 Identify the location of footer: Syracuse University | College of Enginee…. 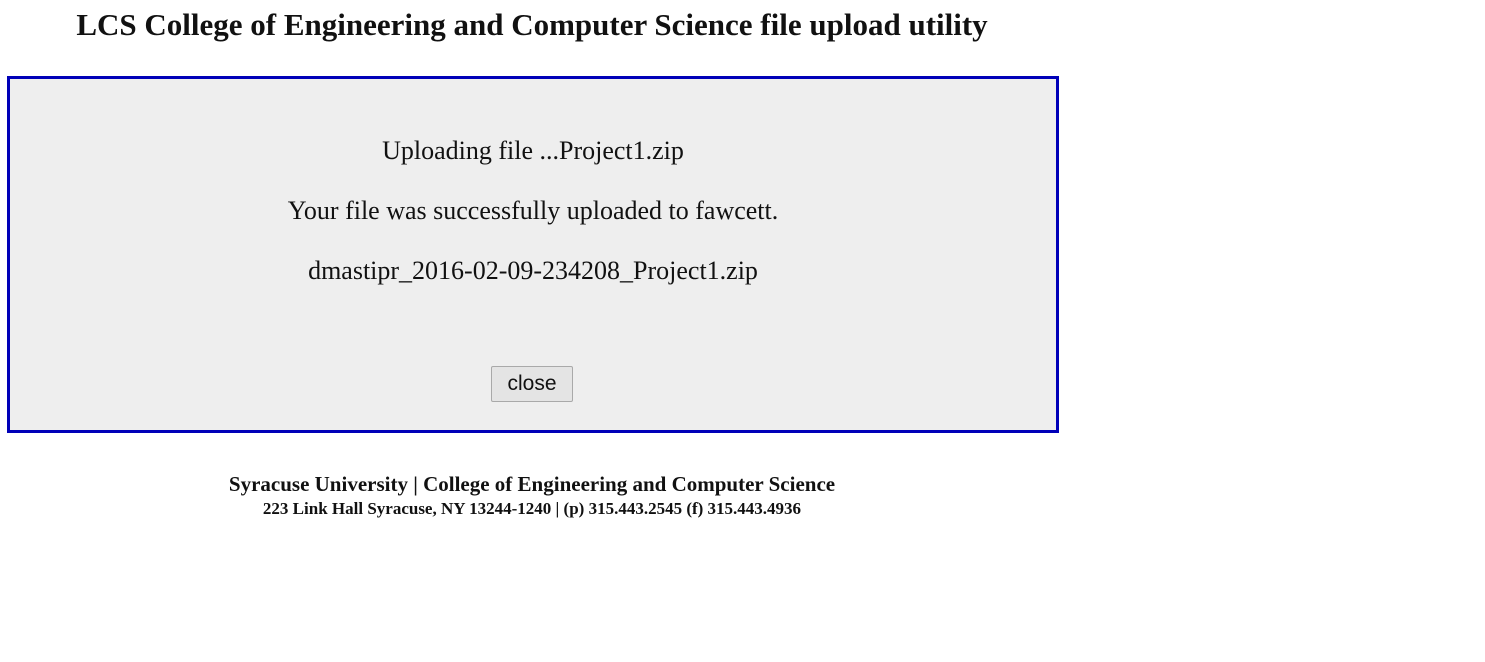
(532, 495).